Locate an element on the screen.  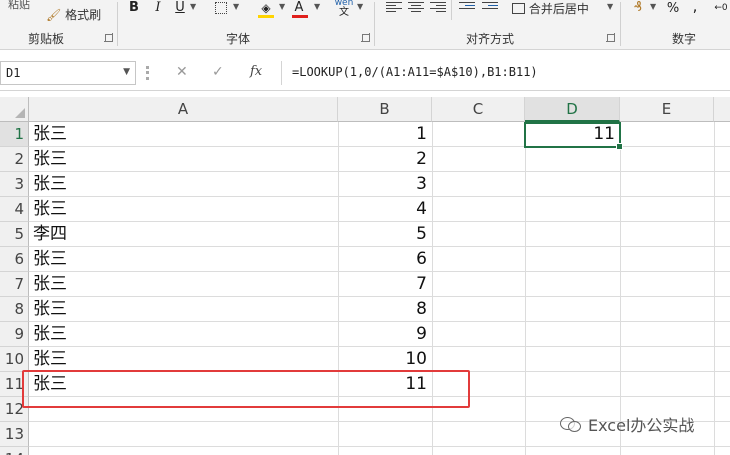
cell-a4: 张三 is located at coordinates (183, 209).